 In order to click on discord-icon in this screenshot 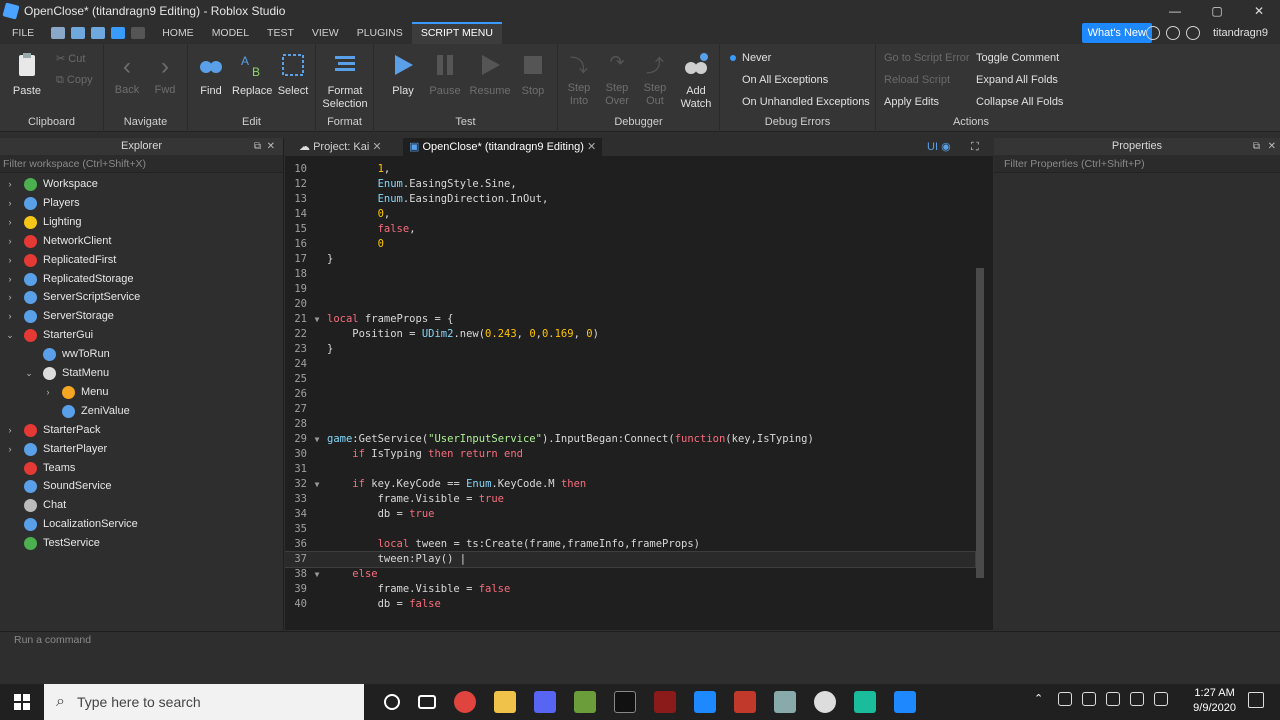, I will do `click(545, 702)`.